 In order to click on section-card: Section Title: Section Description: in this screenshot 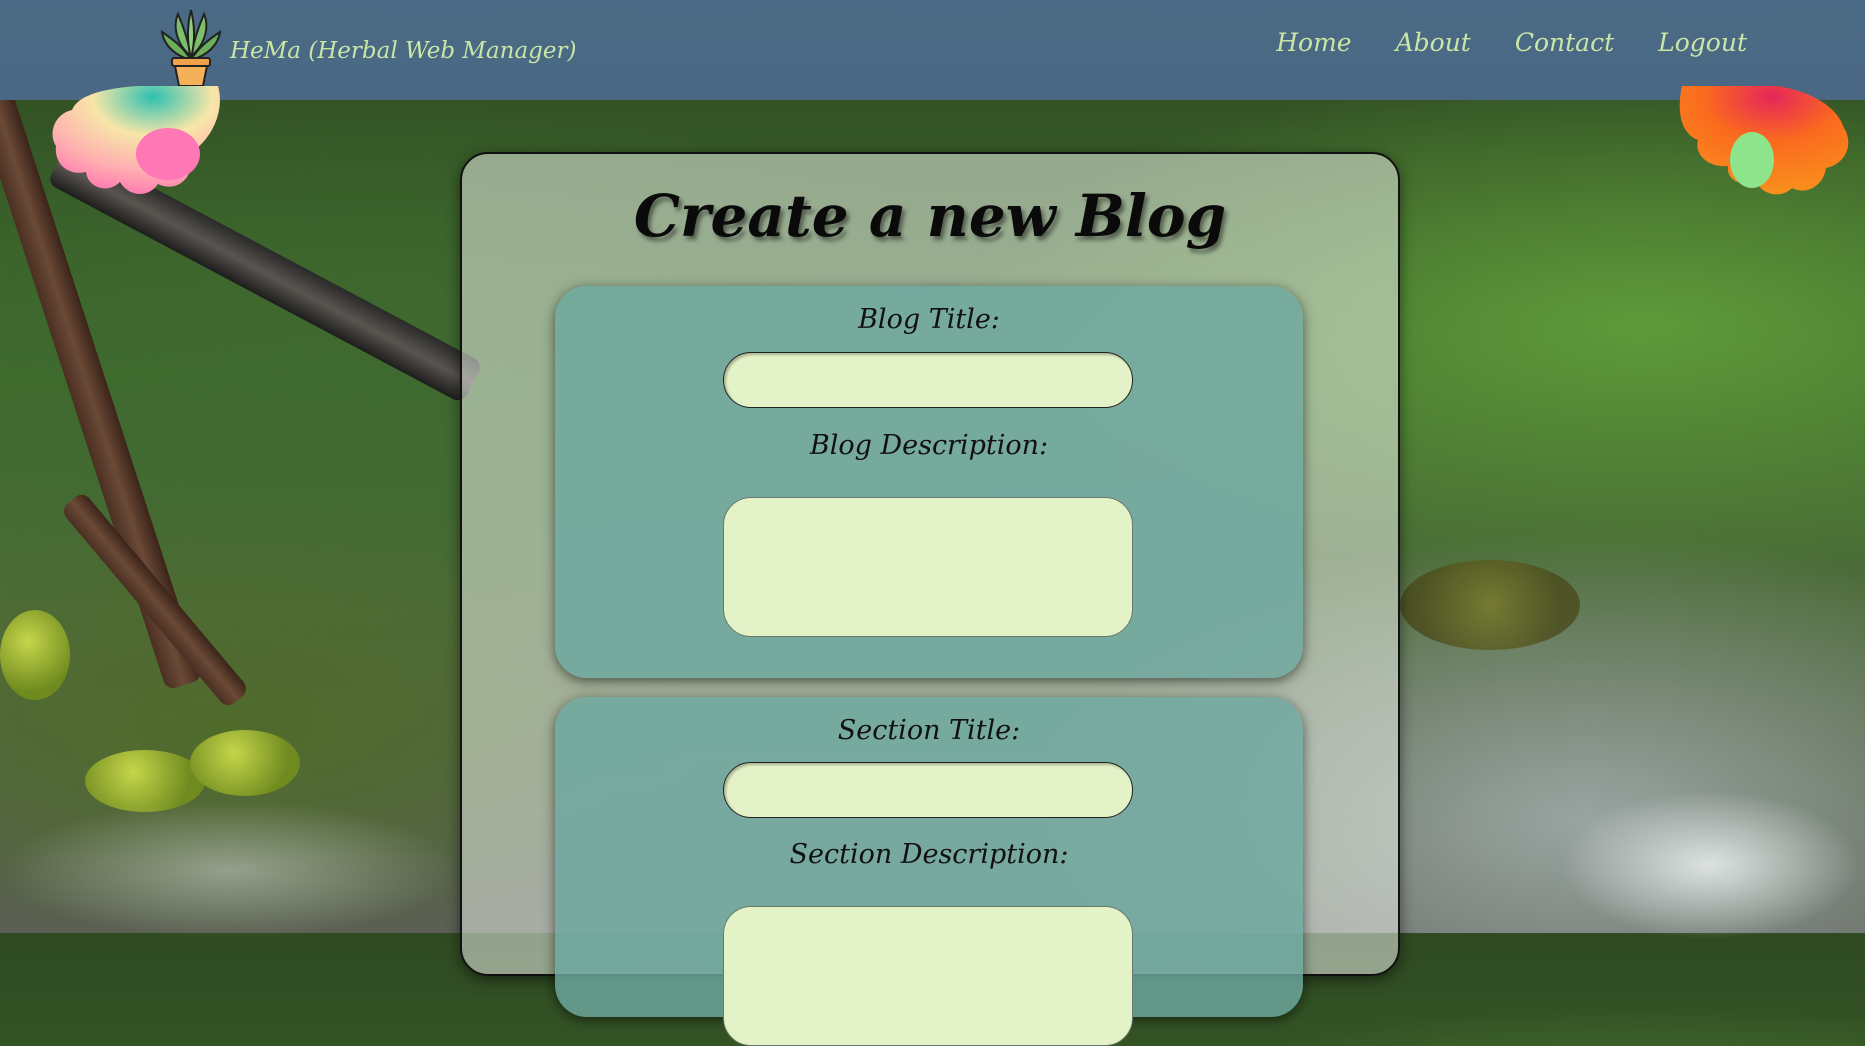, I will do `click(929, 871)`.